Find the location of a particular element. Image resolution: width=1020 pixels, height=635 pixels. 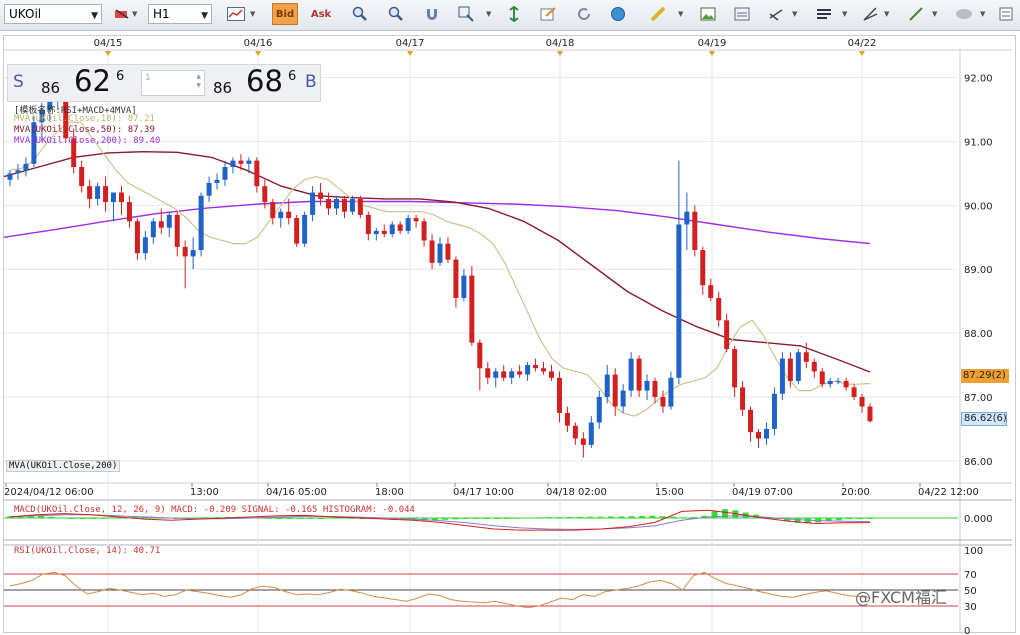

rsi-axis-label: 0 is located at coordinates (967, 630).